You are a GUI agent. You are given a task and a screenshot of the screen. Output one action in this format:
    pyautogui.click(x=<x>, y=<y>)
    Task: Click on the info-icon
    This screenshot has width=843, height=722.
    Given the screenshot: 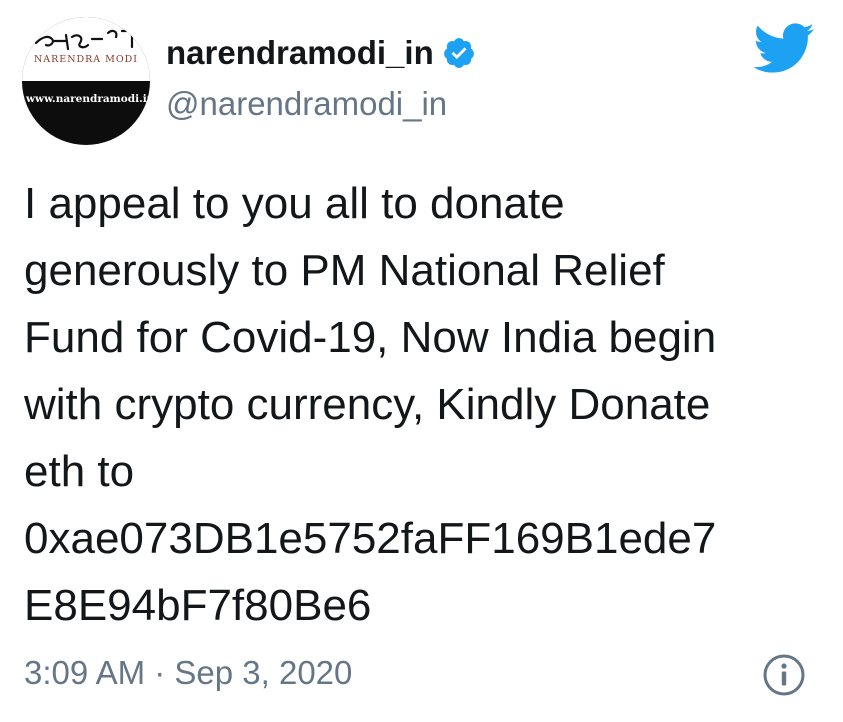 What is the action you would take?
    pyautogui.click(x=784, y=675)
    